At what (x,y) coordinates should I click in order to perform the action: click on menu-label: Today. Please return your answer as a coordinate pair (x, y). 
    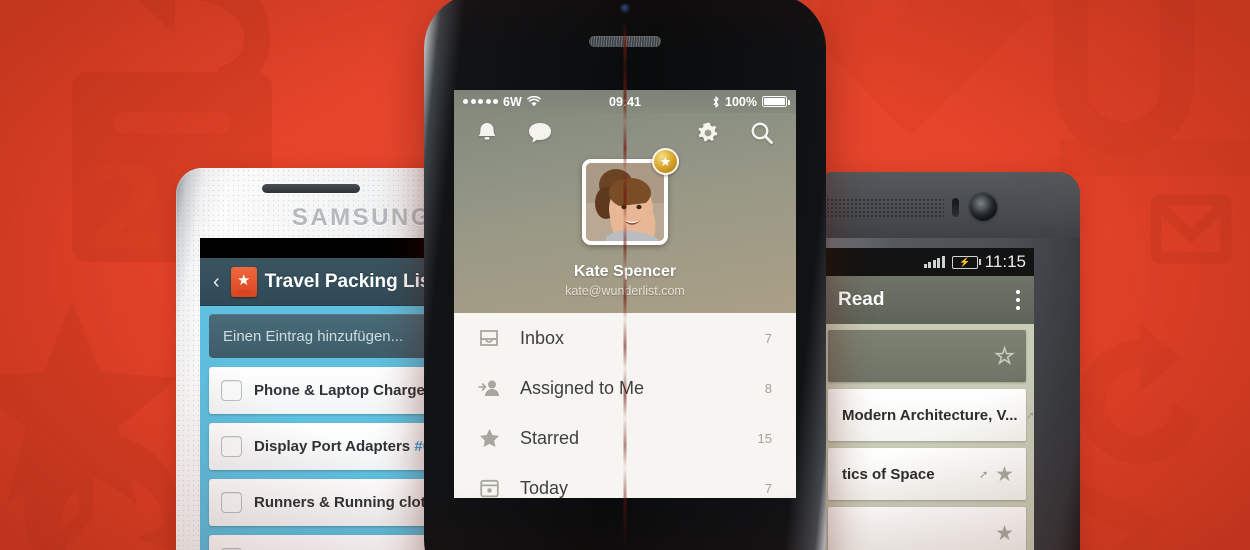
    Looking at the image, I should click on (544, 487).